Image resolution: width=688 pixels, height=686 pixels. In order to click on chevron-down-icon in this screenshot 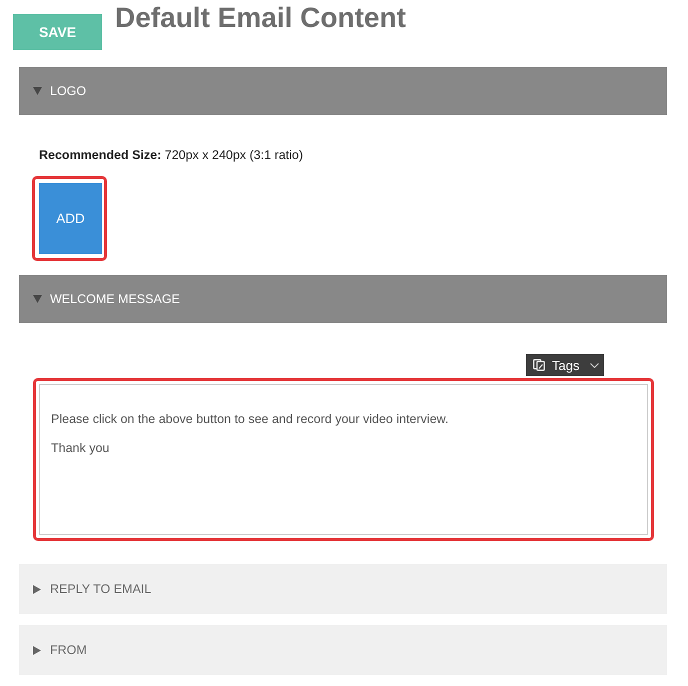, I will do `click(595, 365)`.